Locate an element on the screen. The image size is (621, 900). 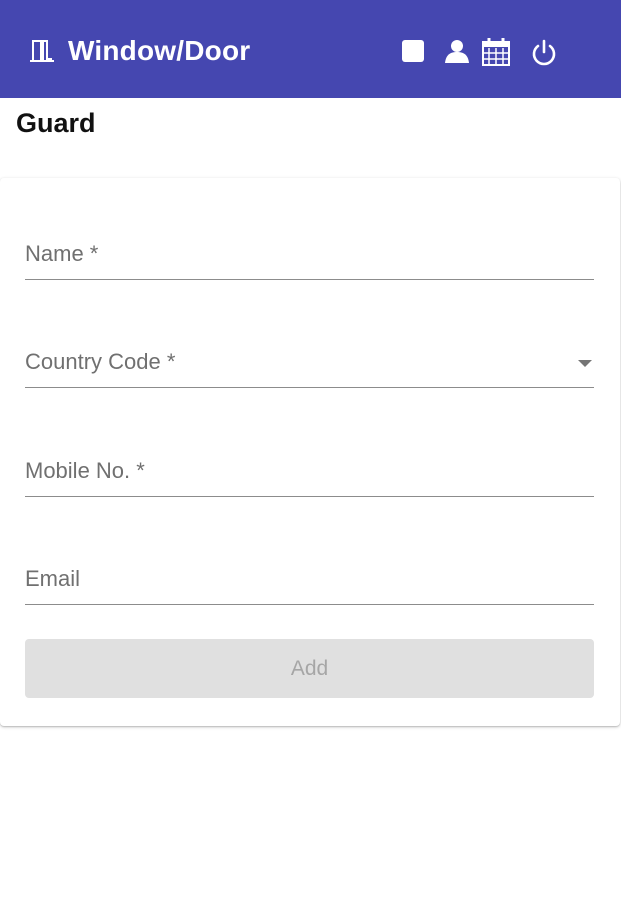
header-actions is located at coordinates (479, 51).